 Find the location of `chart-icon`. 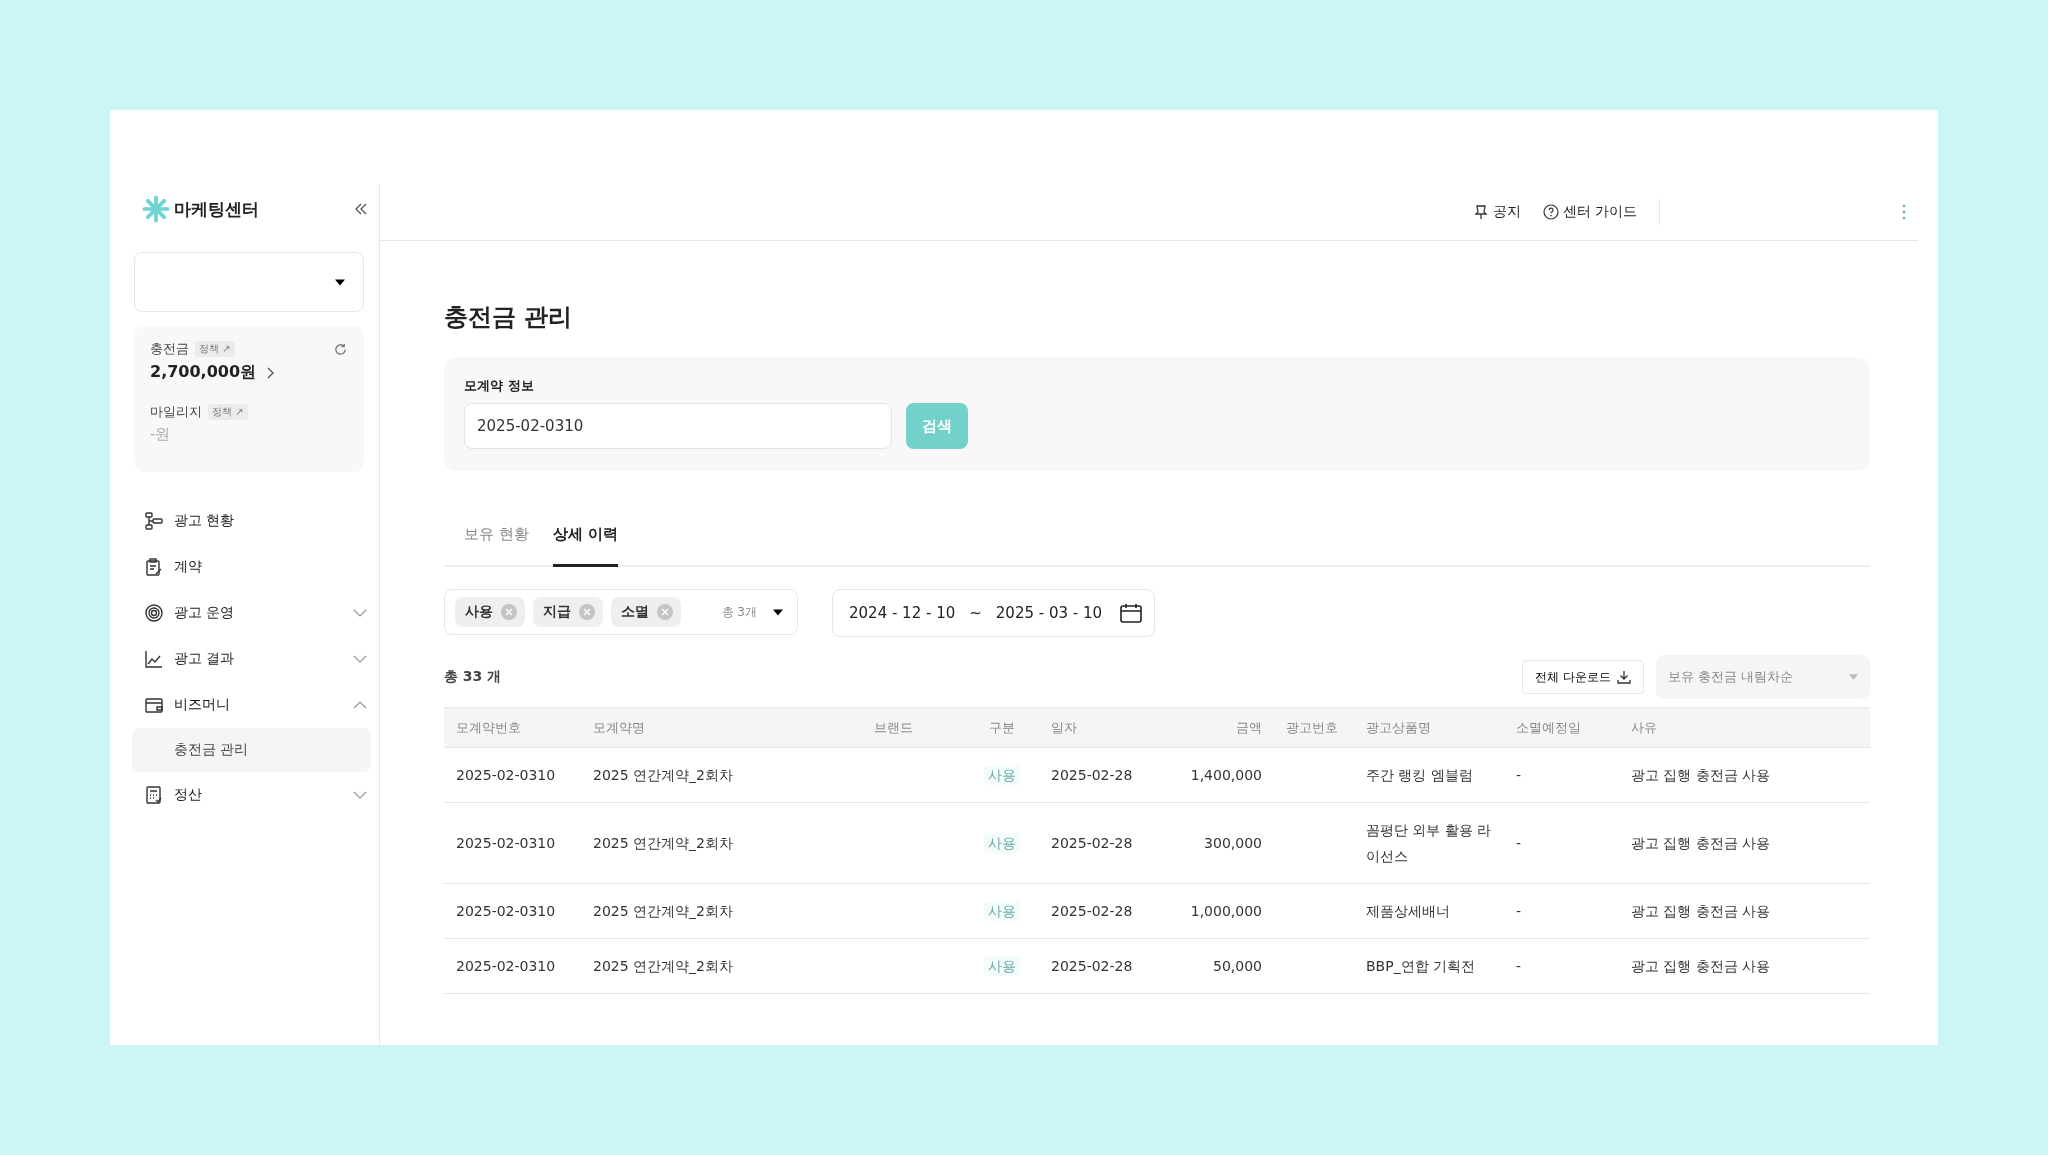

chart-icon is located at coordinates (154, 659).